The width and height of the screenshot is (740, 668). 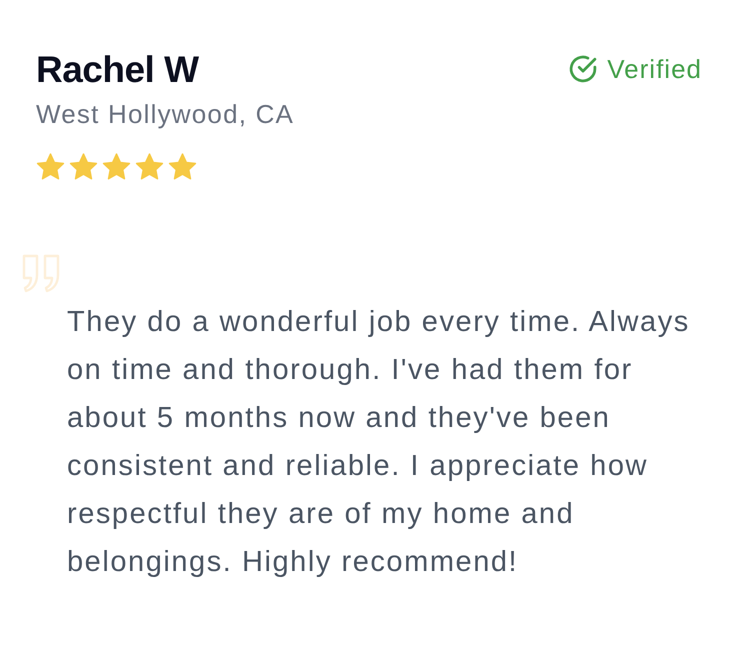 I want to click on reviewer-name: Rachel W, so click(x=118, y=70).